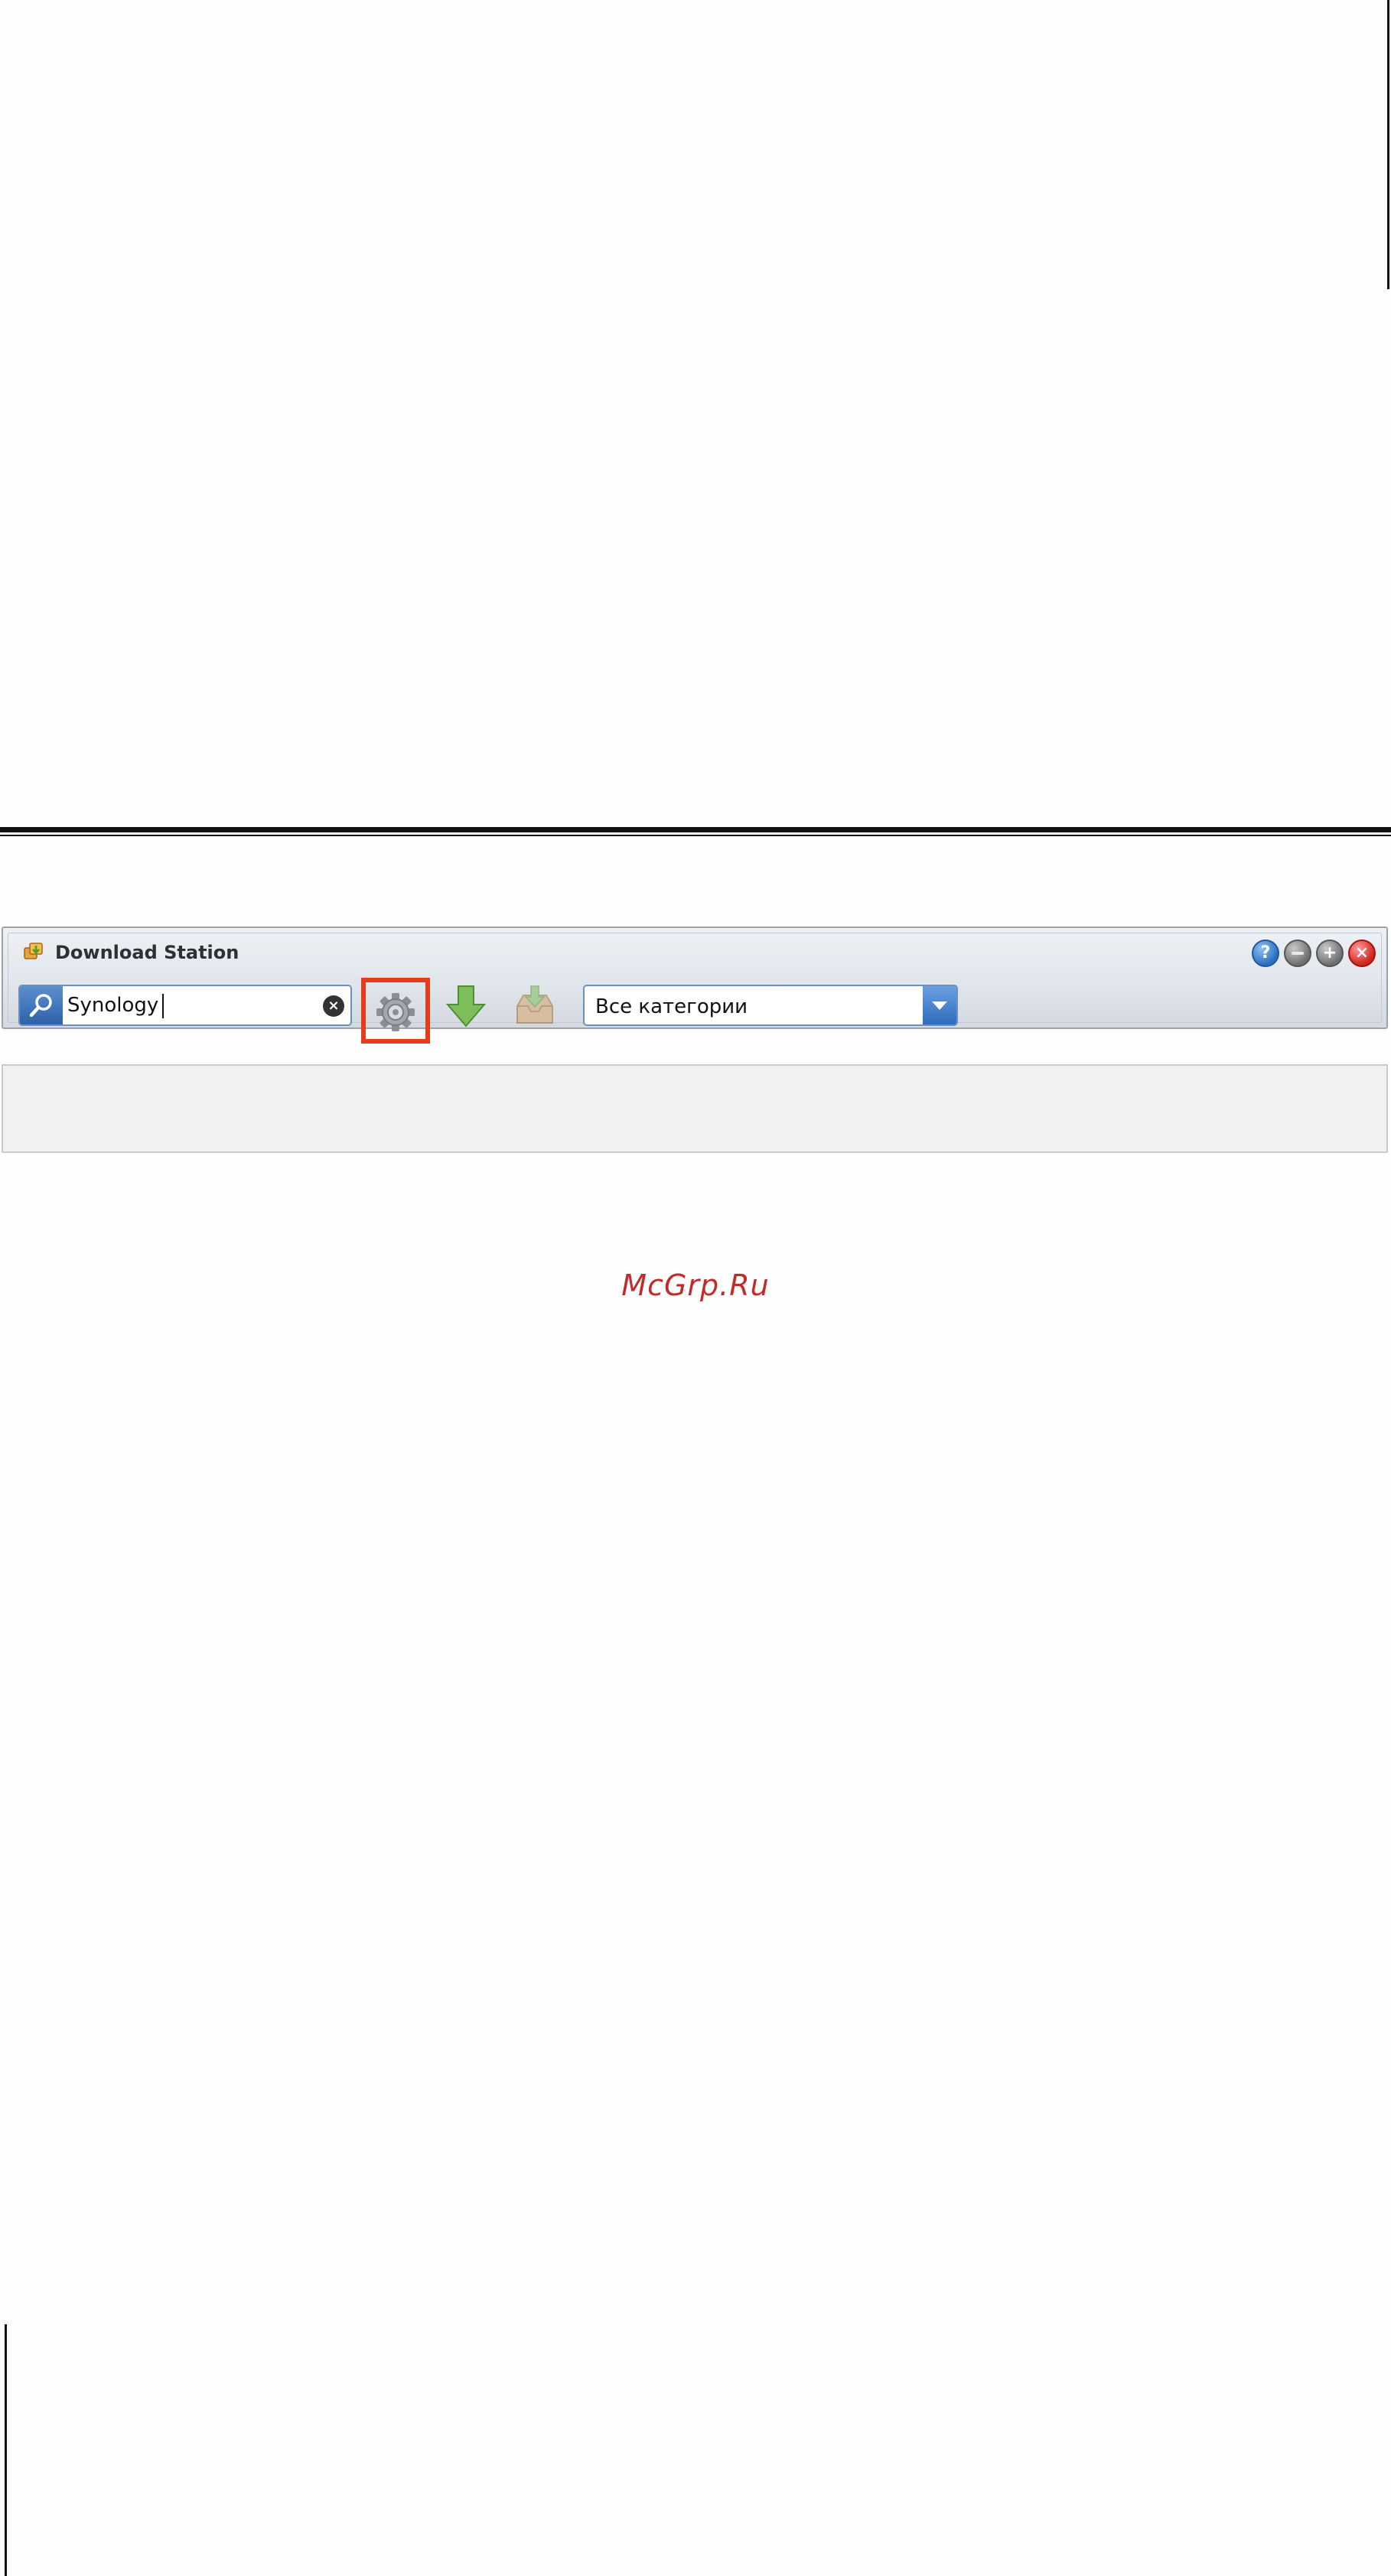  I want to click on category-selected-value: Все категории, so click(671, 1007).